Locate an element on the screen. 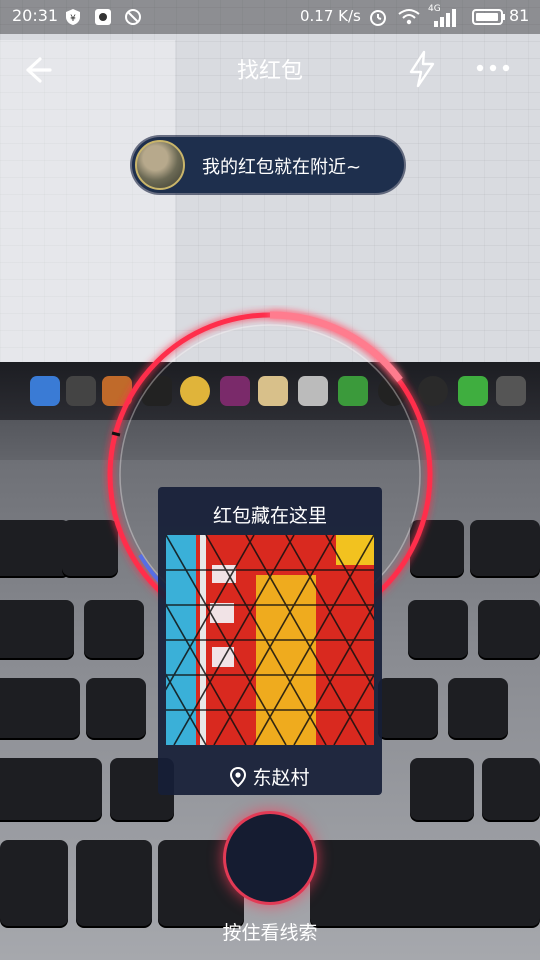  status-time: 20:31 is located at coordinates (35, 15).